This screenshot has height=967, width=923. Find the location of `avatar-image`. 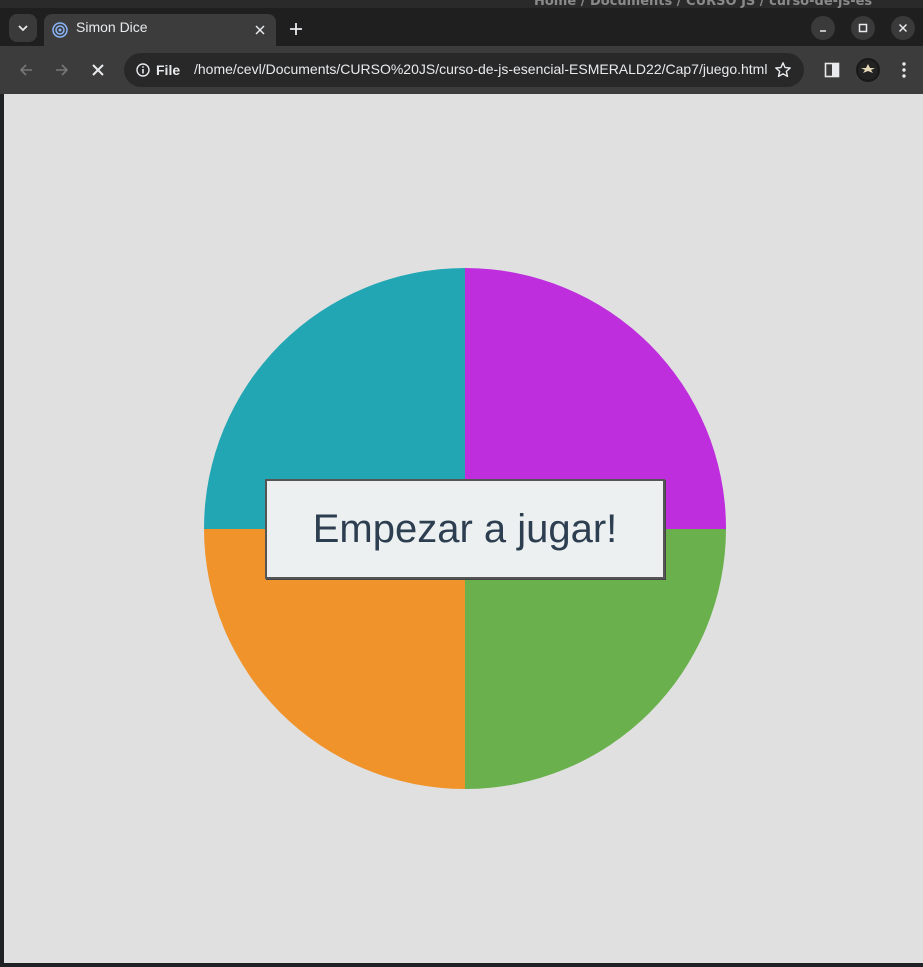

avatar-image is located at coordinates (868, 70).